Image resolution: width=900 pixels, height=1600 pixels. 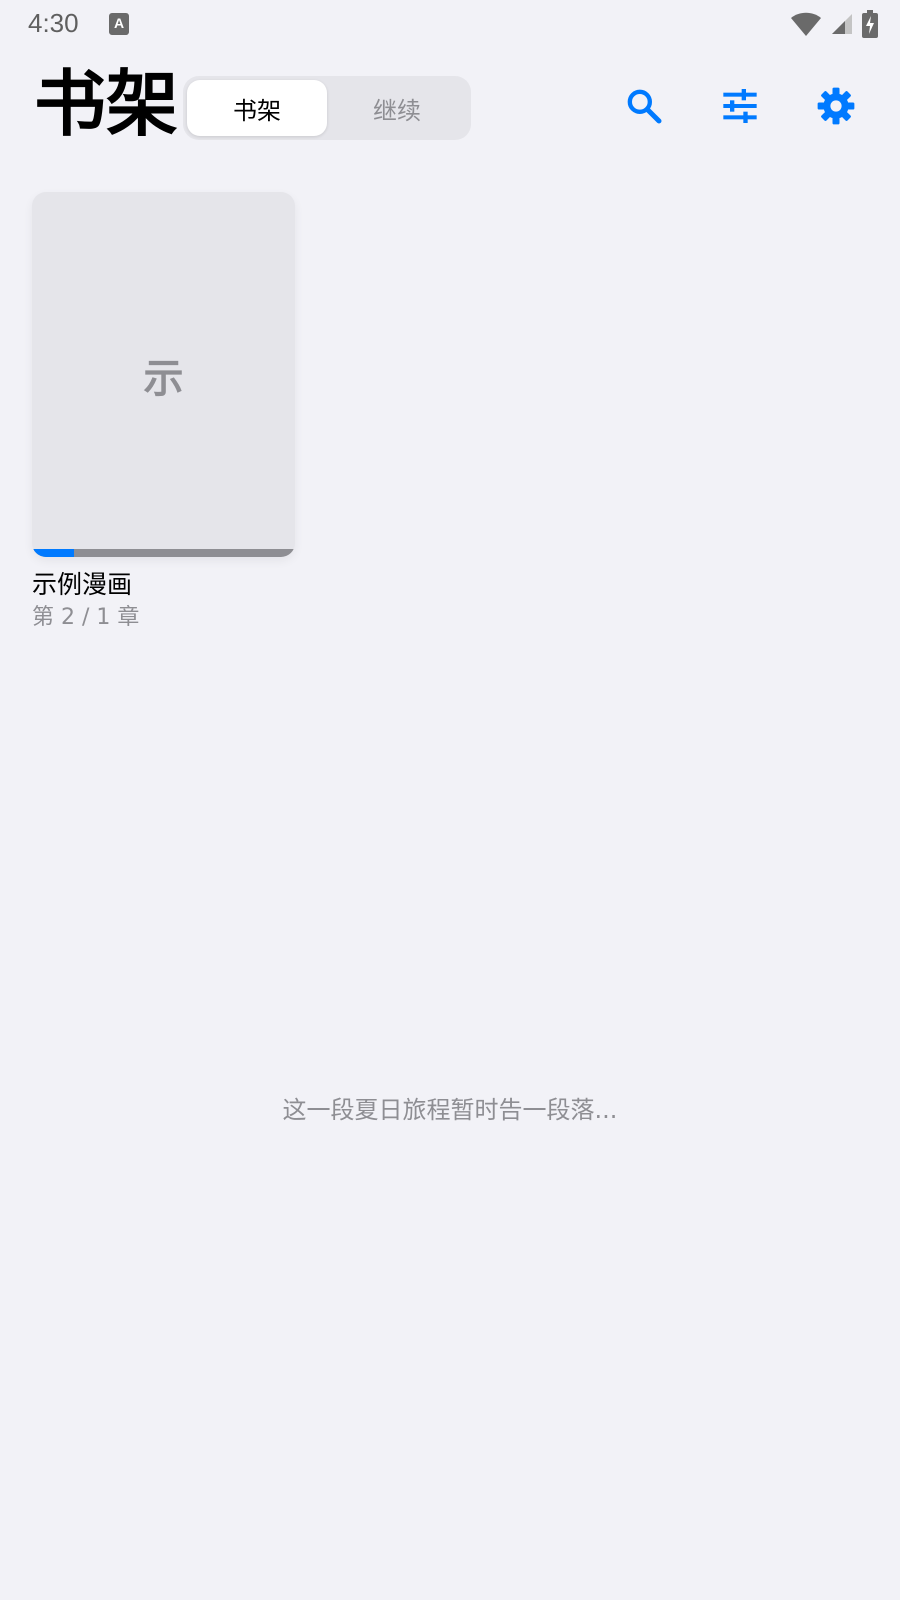 I want to click on book-card: 示 示例漫画 第 2 / 1 章, so click(x=163, y=412).